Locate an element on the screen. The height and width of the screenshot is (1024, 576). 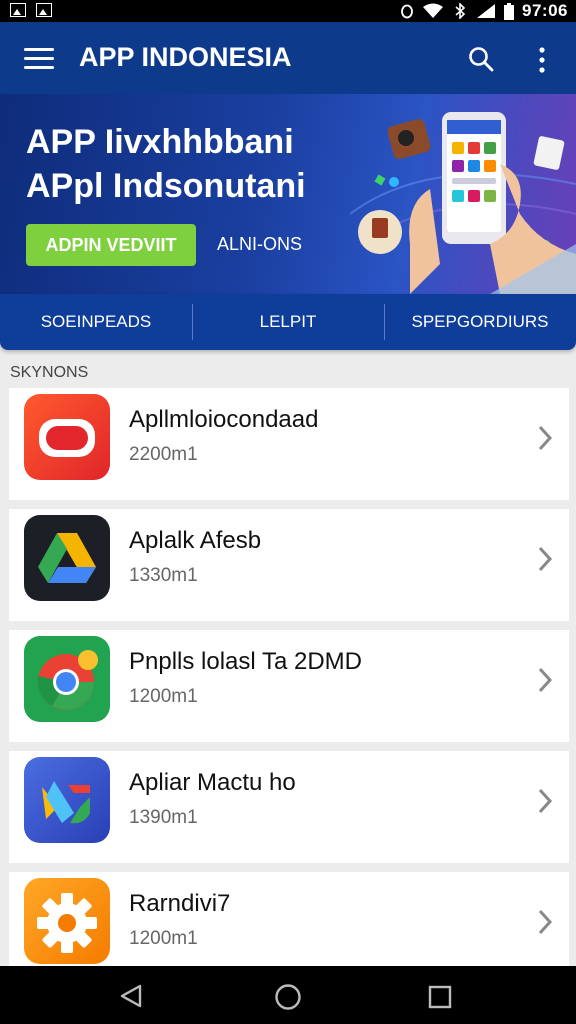
more-vert-icon is located at coordinates (542, 60).